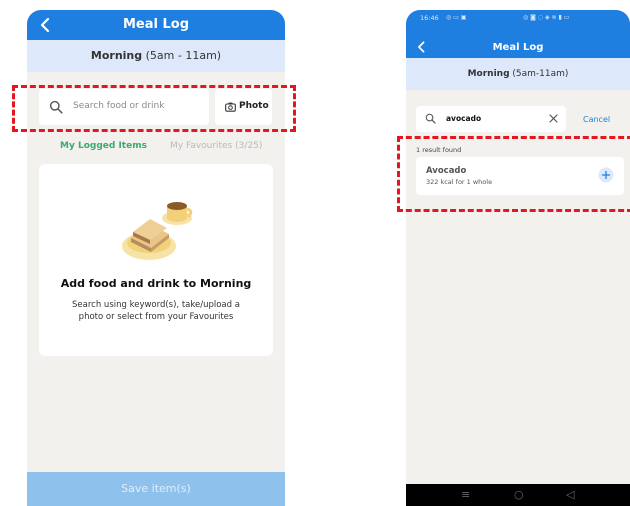  I want to click on status-bar: 16:46 ◎ ▭ ▣ ◎ ◙ ◌ ◈ ≋ ▮ ▭, so click(518, 18).